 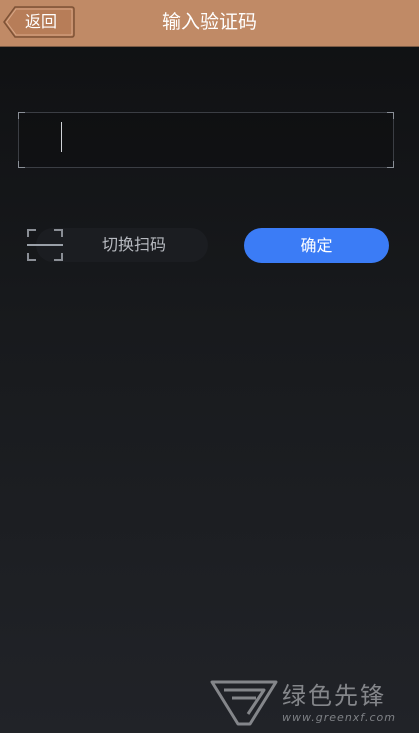 I want to click on text-caret, so click(x=61, y=137).